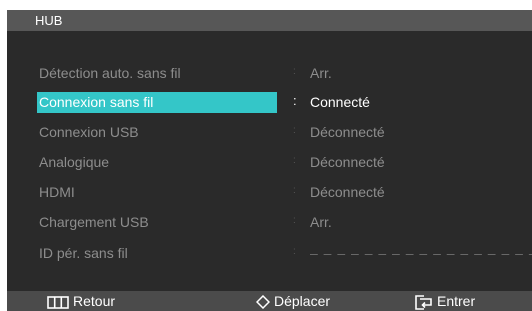 This screenshot has width=532, height=311. I want to click on menu-item-label: Analogique, so click(74, 162).